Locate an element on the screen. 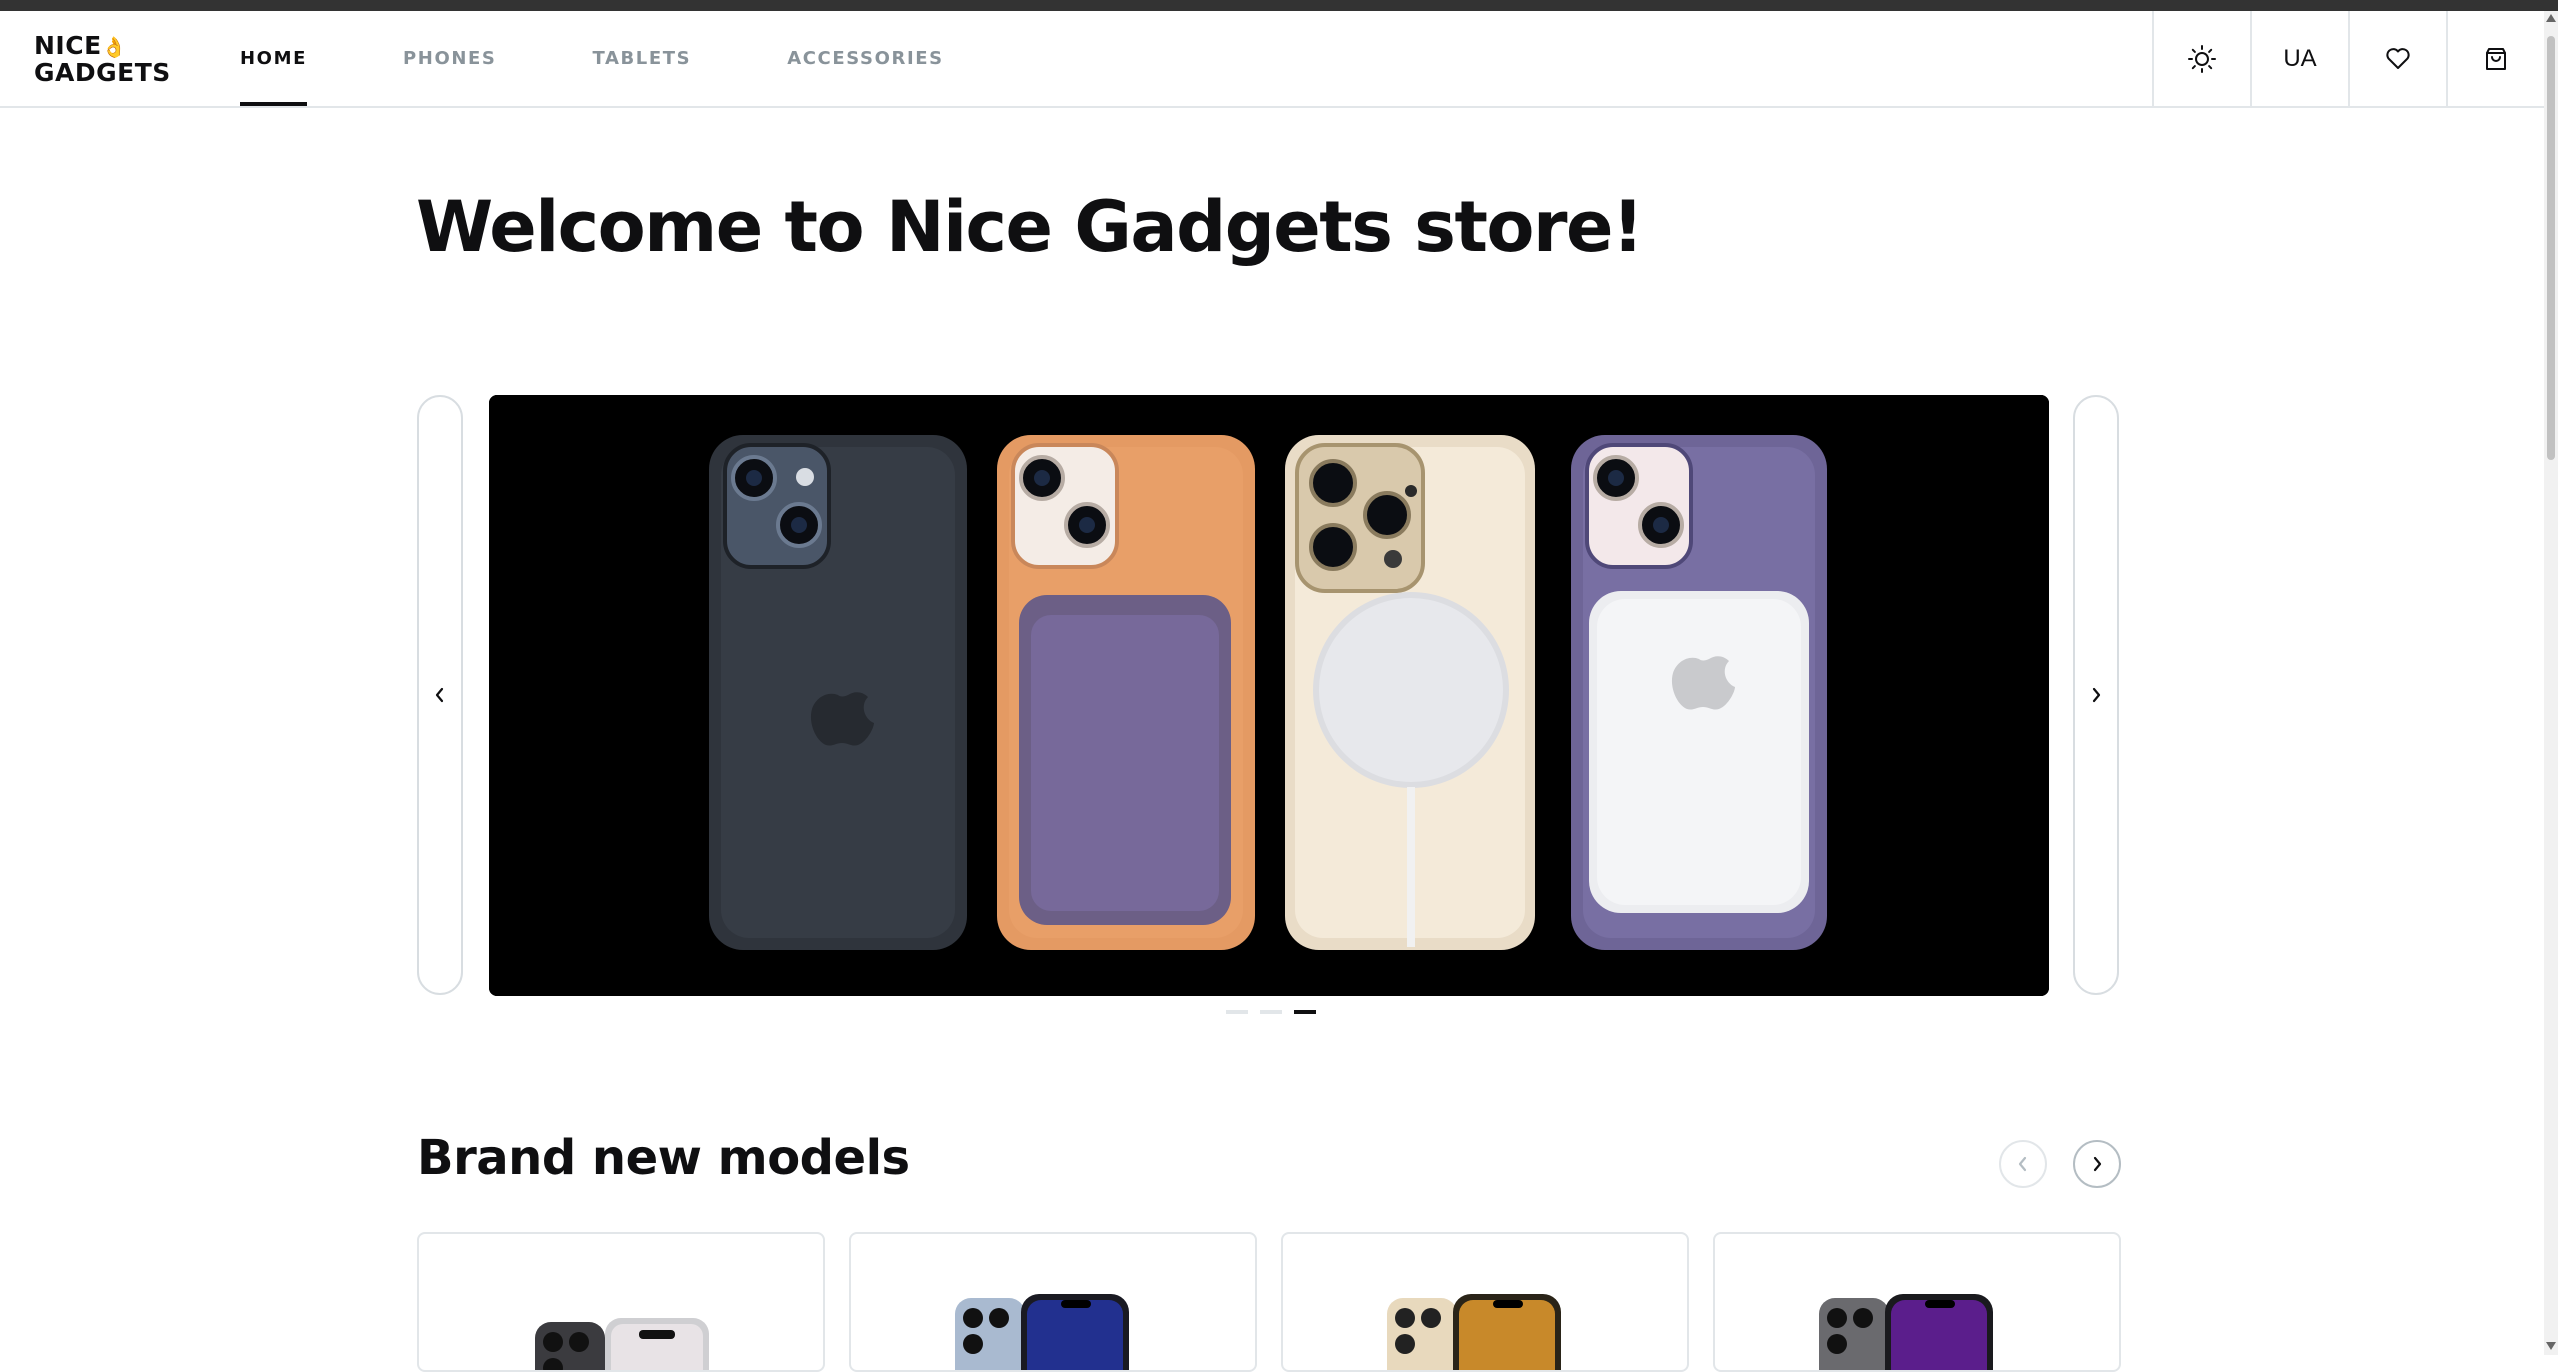 The image size is (2558, 1372). product-image-graphite-phone is located at coordinates (1906, 1332).